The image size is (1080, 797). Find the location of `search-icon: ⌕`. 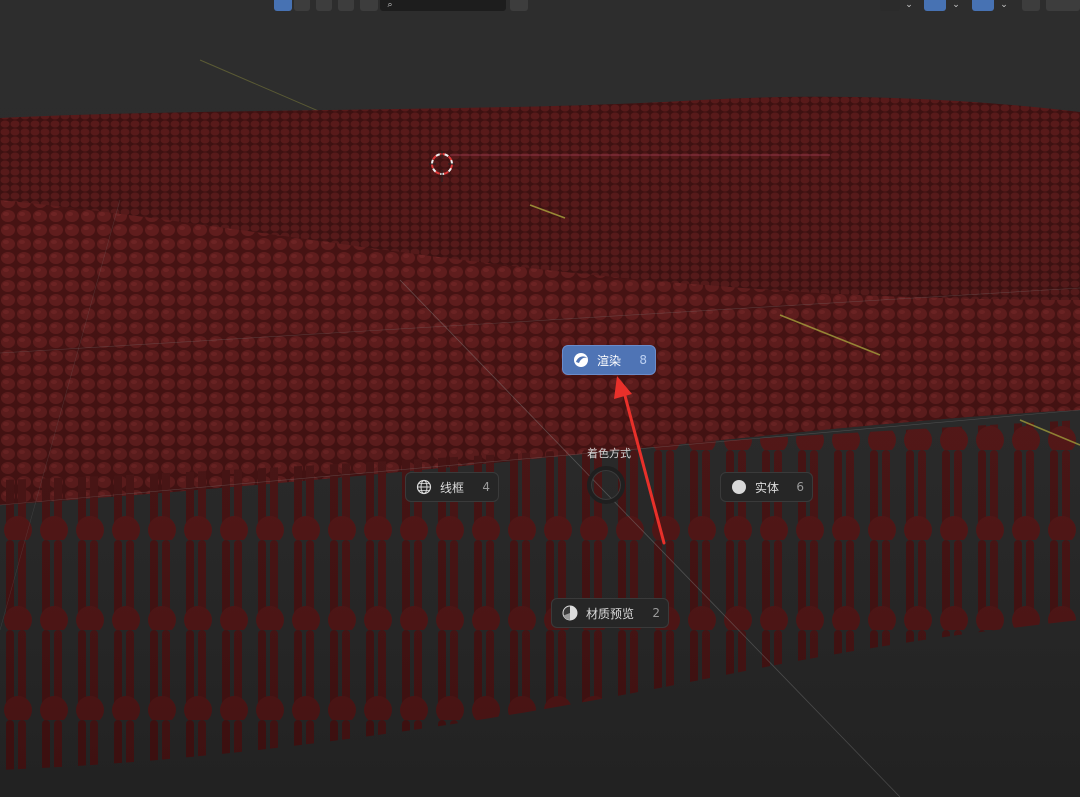

search-icon: ⌕ is located at coordinates (390, 5).